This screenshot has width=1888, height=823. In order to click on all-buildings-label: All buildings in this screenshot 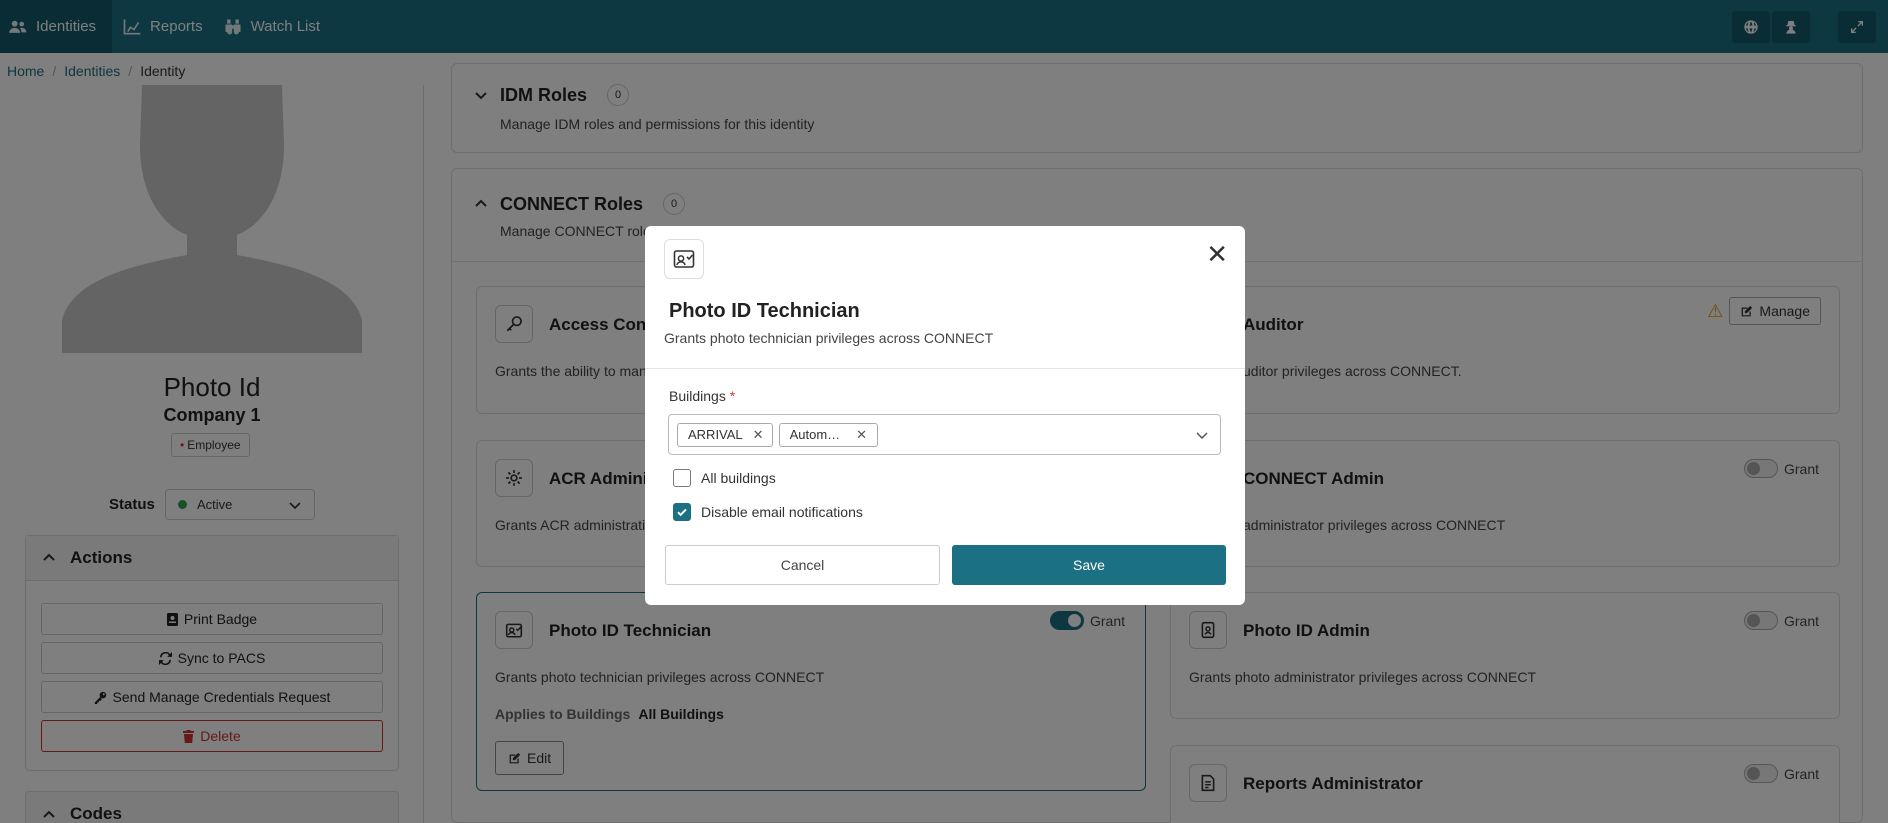, I will do `click(738, 478)`.